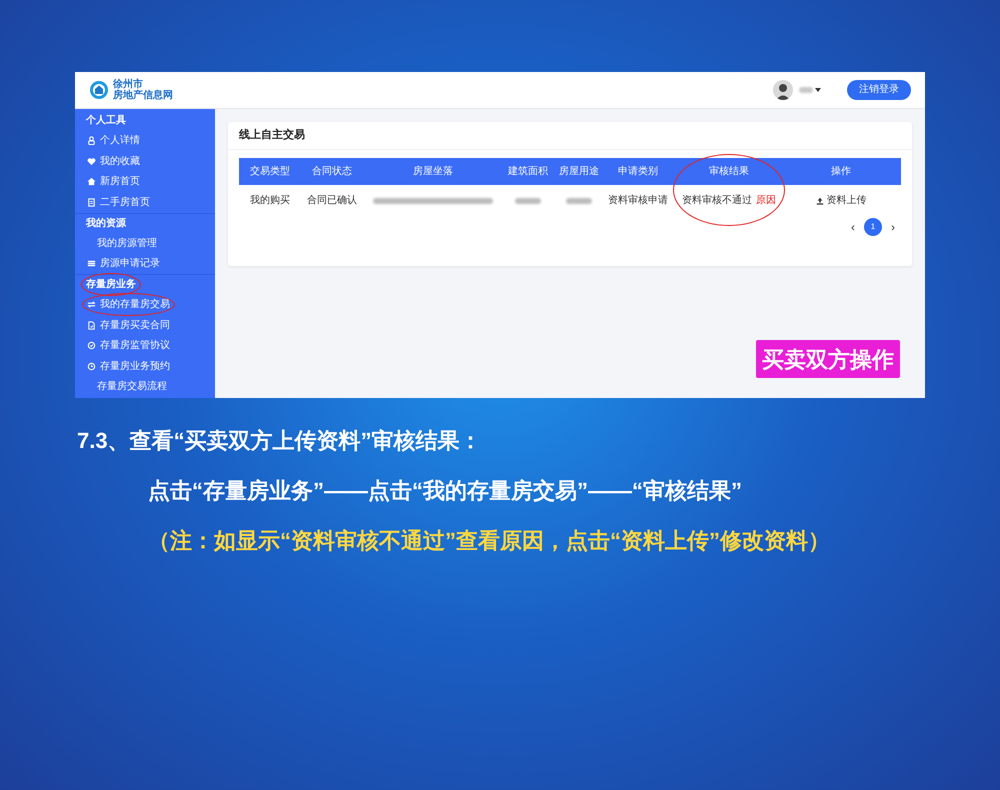  Describe the element at coordinates (806, 90) in the screenshot. I see `blurred-username` at that location.